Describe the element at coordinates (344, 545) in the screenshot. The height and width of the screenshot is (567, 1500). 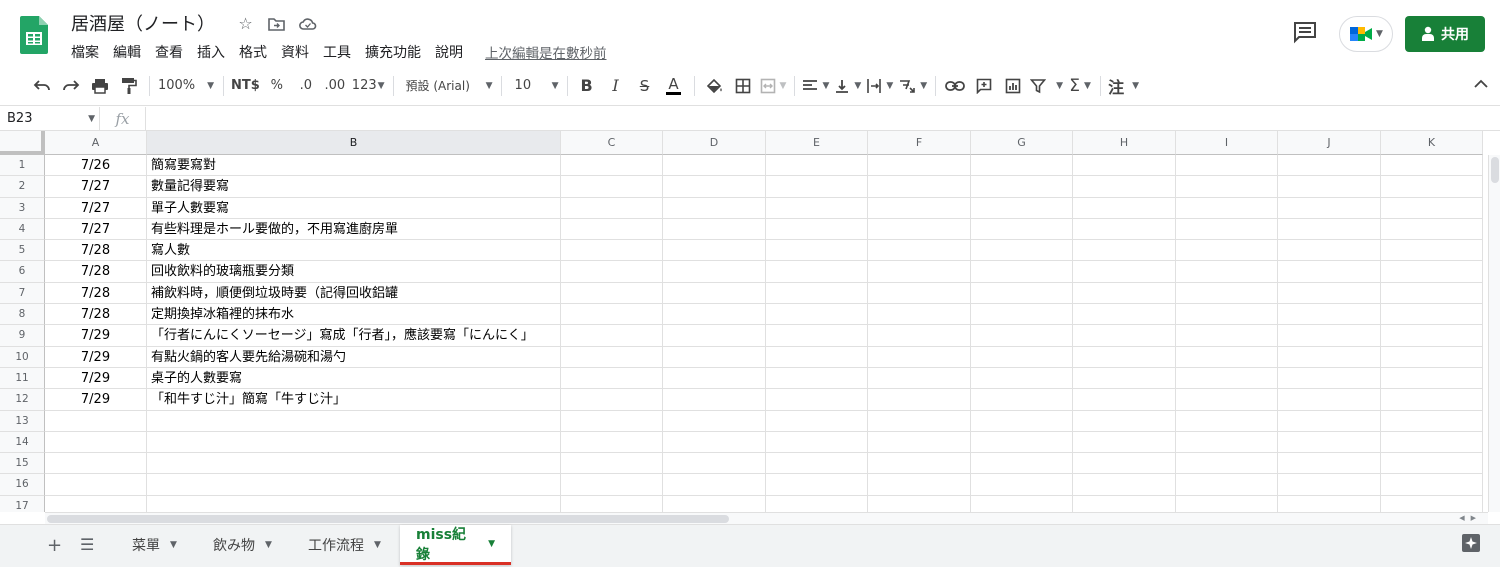
I see `sheet-tab: 工作流程 ▼` at that location.